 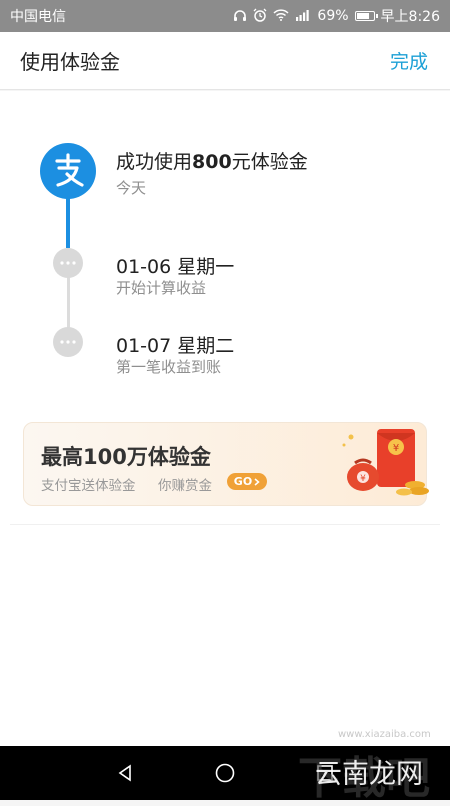 What do you see at coordinates (68, 223) in the screenshot?
I see `timeline-line-active` at bounding box center [68, 223].